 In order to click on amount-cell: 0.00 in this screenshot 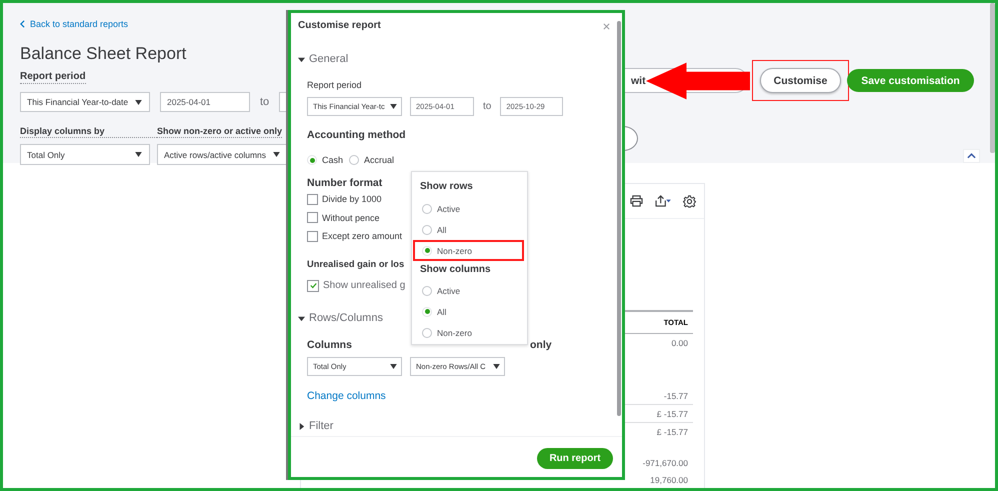, I will do `click(679, 343)`.